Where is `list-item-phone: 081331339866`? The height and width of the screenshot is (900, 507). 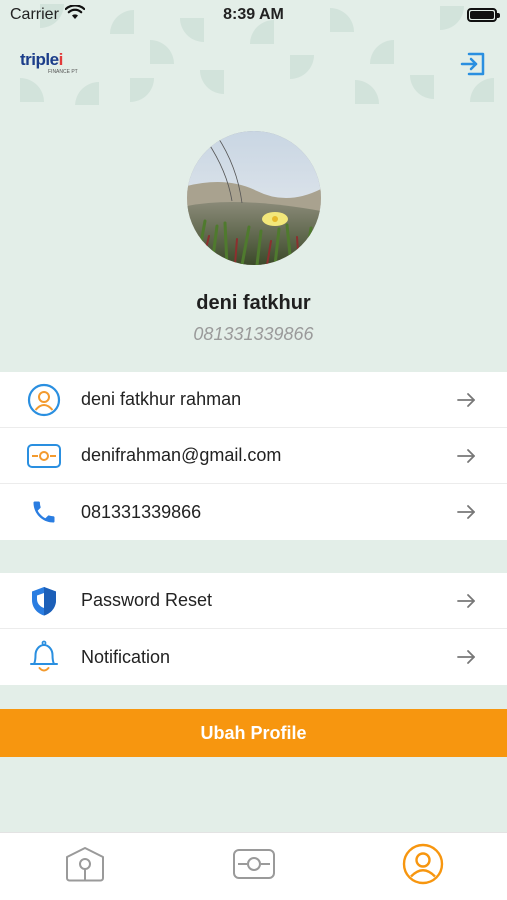 list-item-phone: 081331339866 is located at coordinates (253, 512).